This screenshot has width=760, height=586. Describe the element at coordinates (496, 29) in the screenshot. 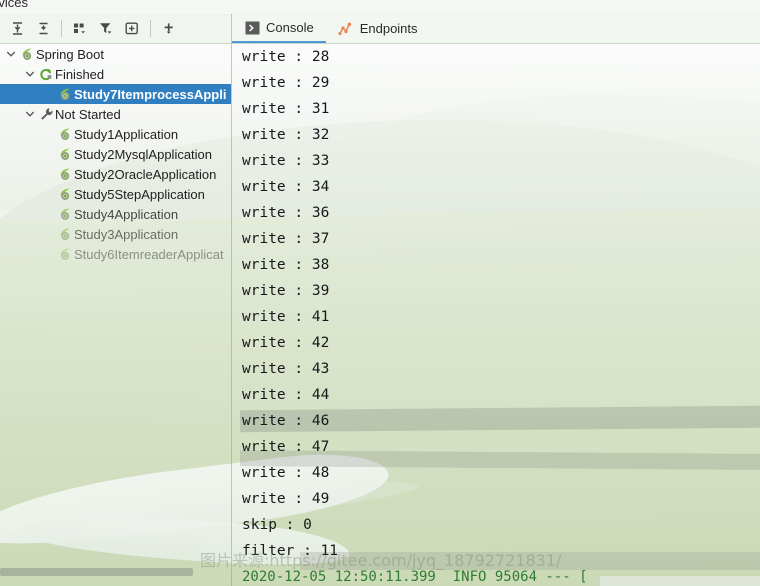

I see `console-tabbar: Console Endpoints` at that location.